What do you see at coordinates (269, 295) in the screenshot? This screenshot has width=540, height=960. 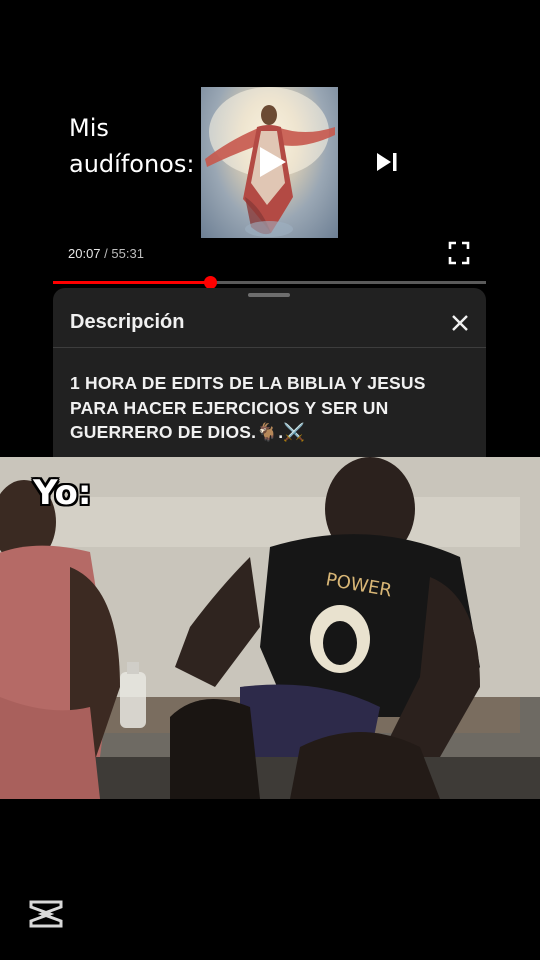 I see `drag-handle` at bounding box center [269, 295].